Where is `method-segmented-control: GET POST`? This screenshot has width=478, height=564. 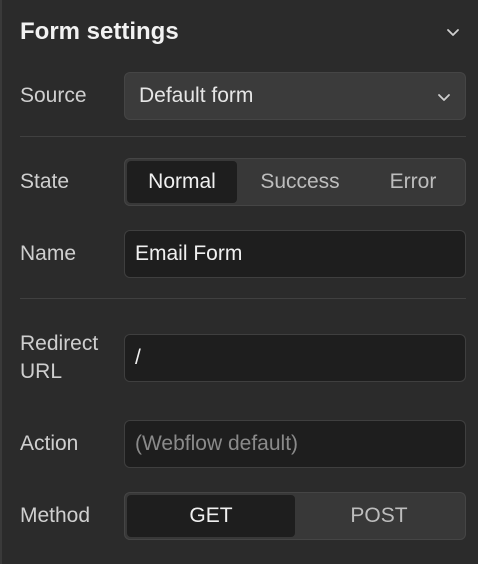 method-segmented-control: GET POST is located at coordinates (295, 516).